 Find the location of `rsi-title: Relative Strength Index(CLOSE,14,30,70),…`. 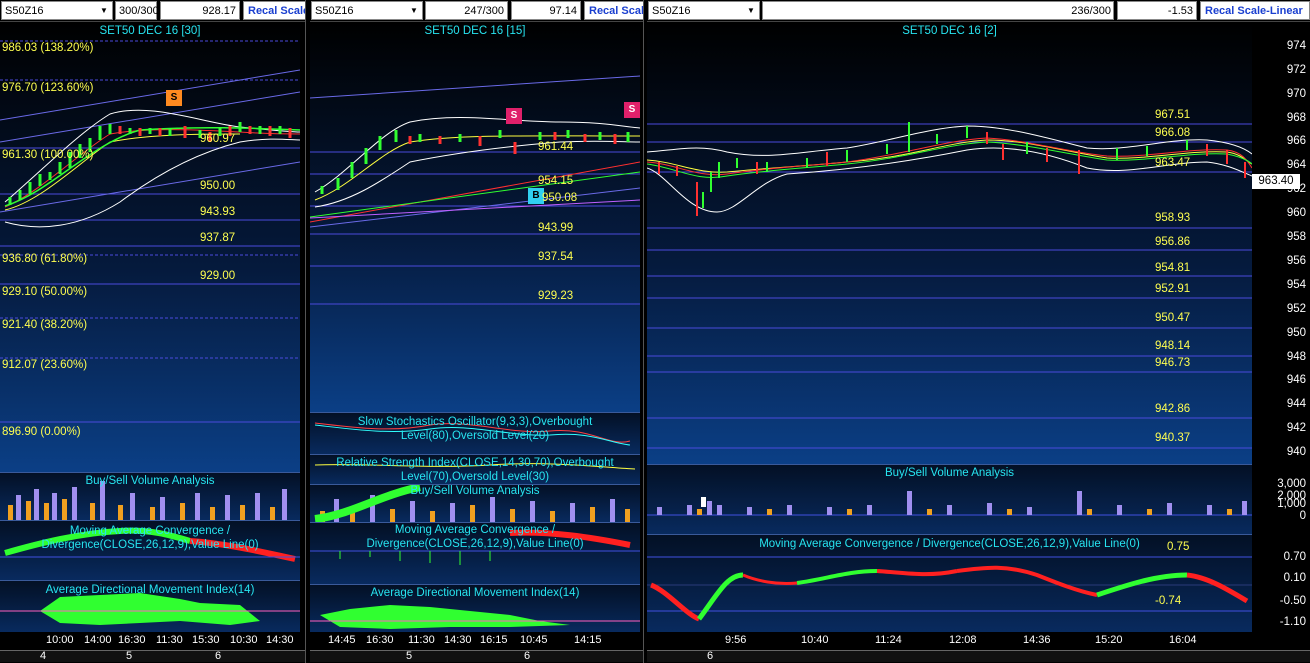

rsi-title: Relative Strength Index(CLOSE,14,30,70),… is located at coordinates (475, 470).